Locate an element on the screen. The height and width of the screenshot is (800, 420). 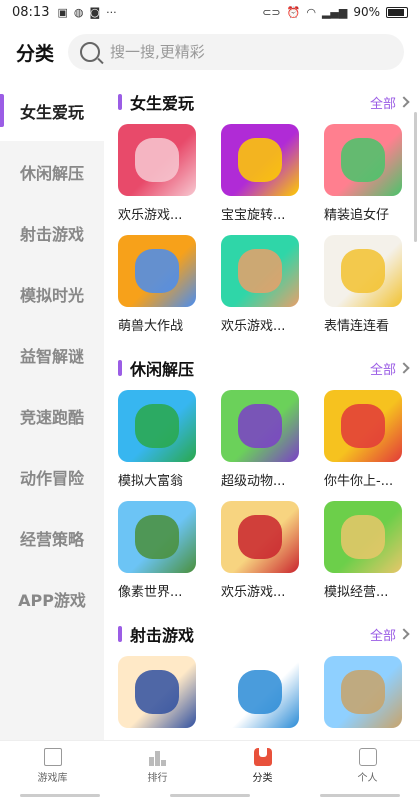
check-icon: ◙ is located at coordinates (95, 12).